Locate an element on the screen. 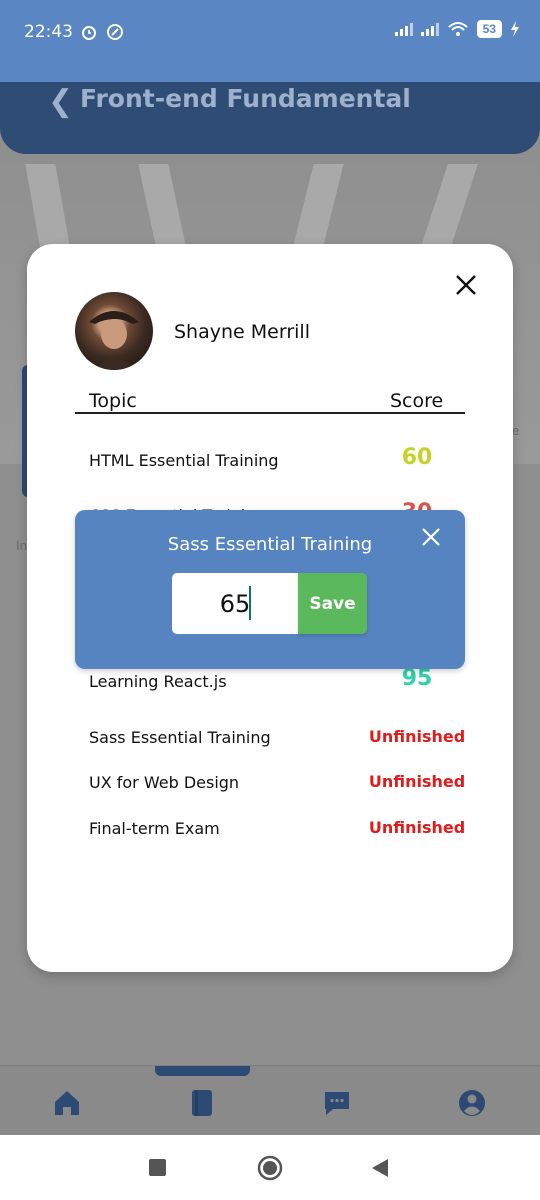  home-button-icon is located at coordinates (270, 1168).